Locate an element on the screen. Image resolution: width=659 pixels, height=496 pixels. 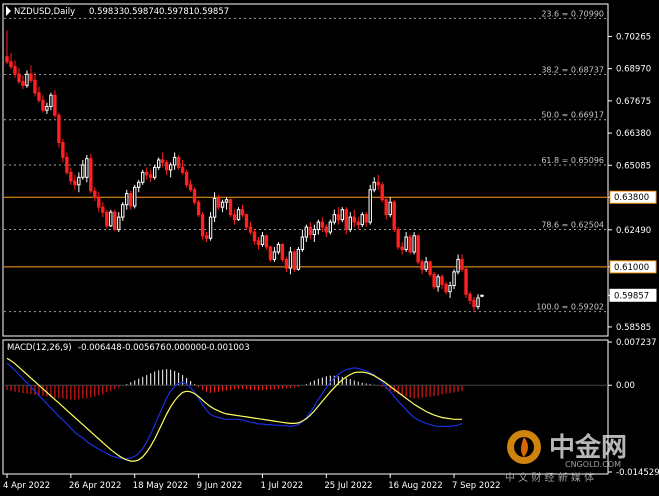
fib-label: 78.6 = 0.62504 is located at coordinates (572, 224).